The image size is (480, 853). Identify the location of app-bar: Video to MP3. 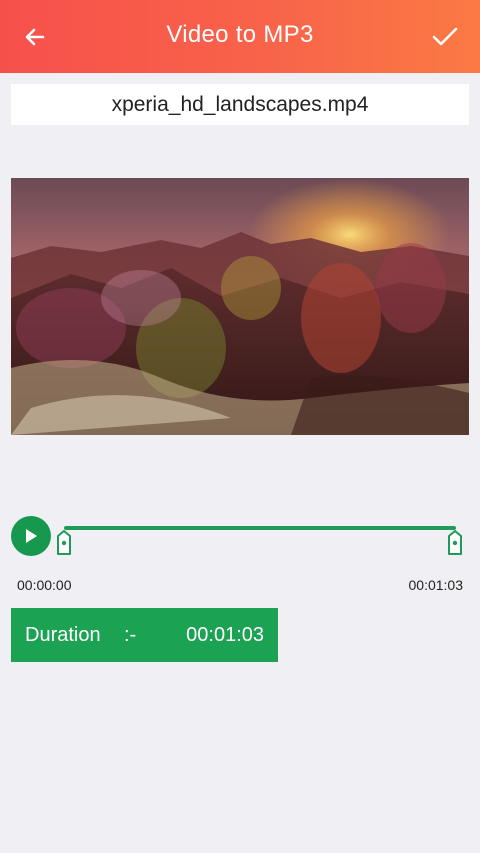
(240, 36).